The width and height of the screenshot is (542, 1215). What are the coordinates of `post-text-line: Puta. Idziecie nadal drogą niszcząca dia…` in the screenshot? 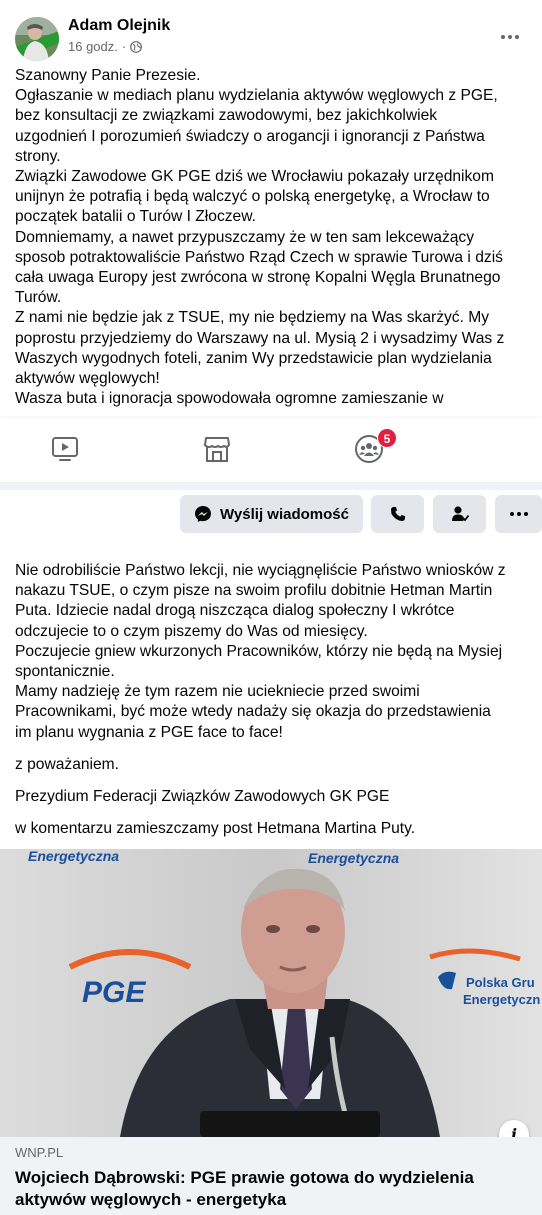 It's located at (235, 611).